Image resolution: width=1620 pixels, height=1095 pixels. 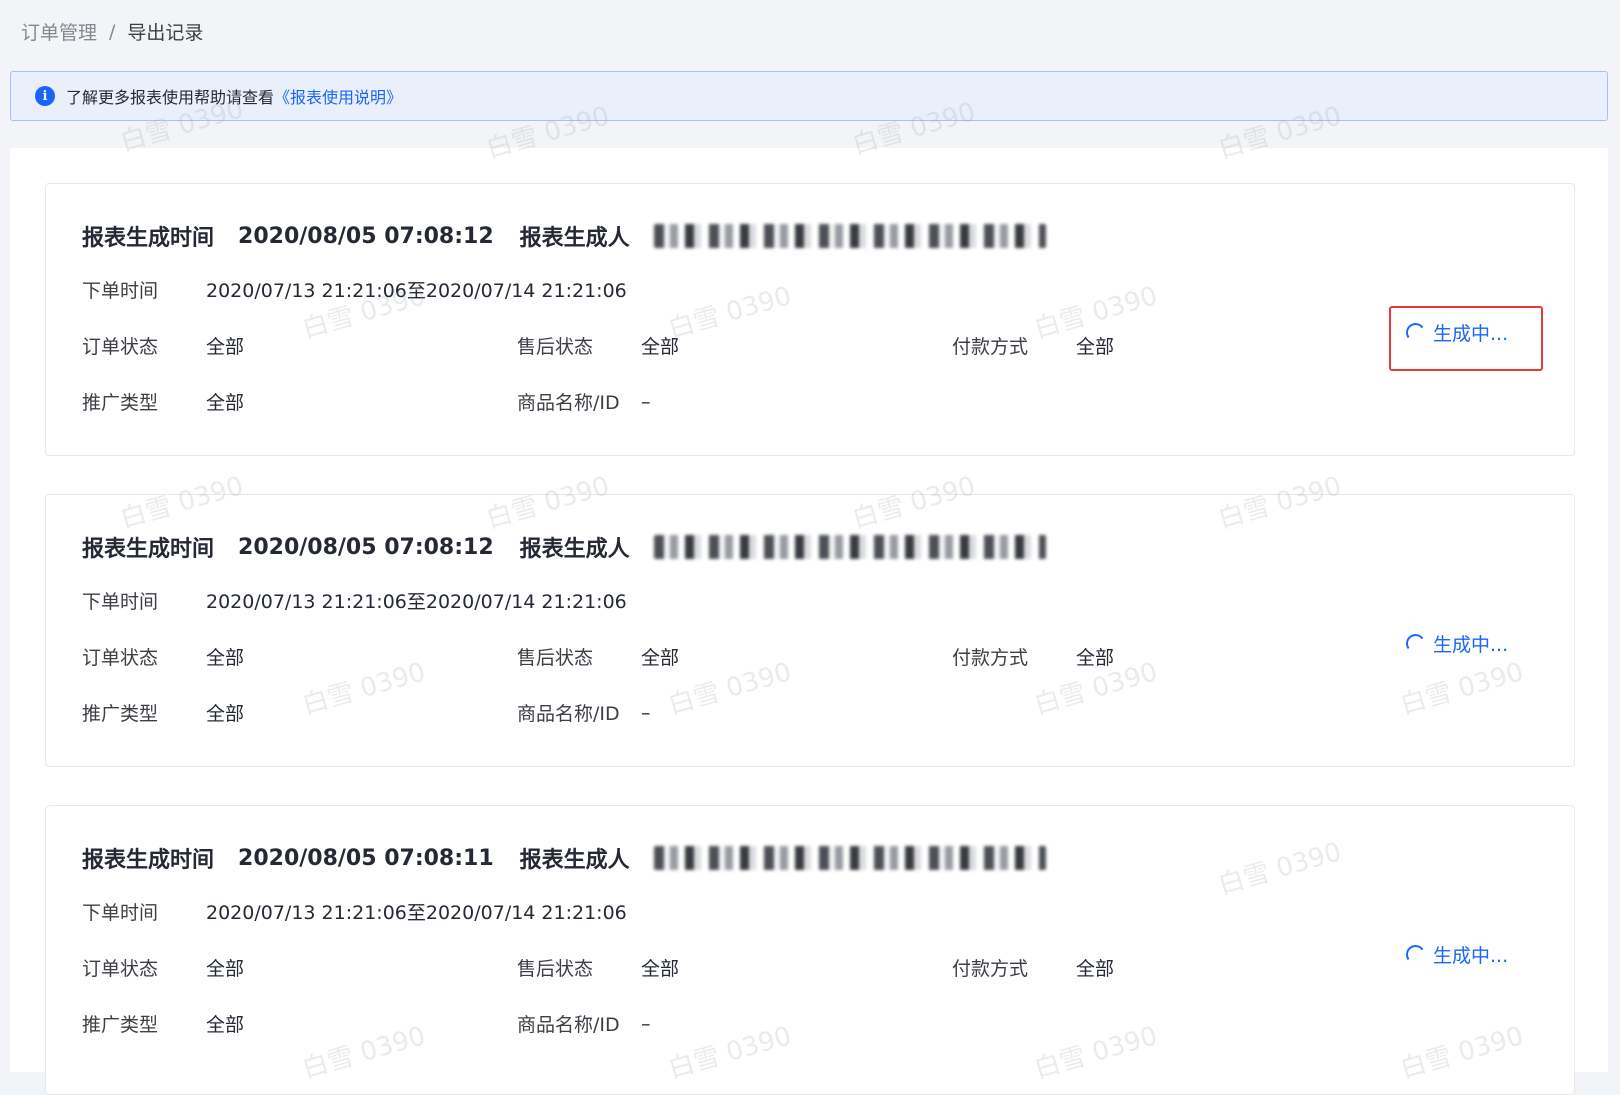 What do you see at coordinates (45, 96) in the screenshot?
I see `info-icon: i` at bounding box center [45, 96].